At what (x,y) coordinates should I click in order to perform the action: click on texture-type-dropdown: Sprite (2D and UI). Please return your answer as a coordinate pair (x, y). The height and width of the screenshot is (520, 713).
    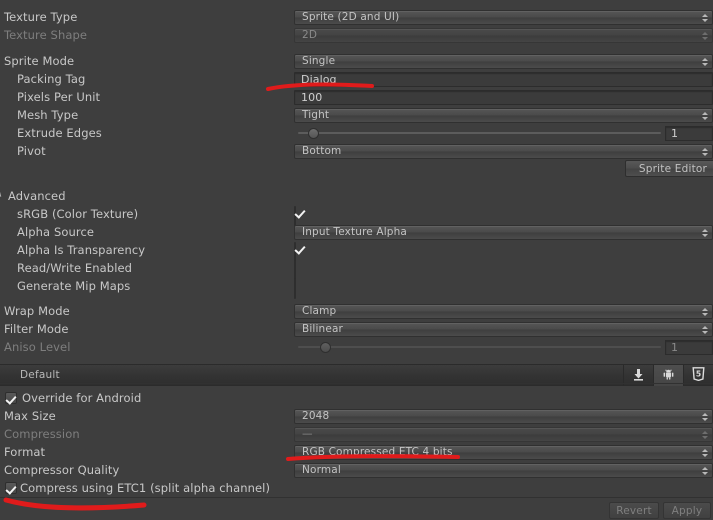
    Looking at the image, I should click on (503, 17).